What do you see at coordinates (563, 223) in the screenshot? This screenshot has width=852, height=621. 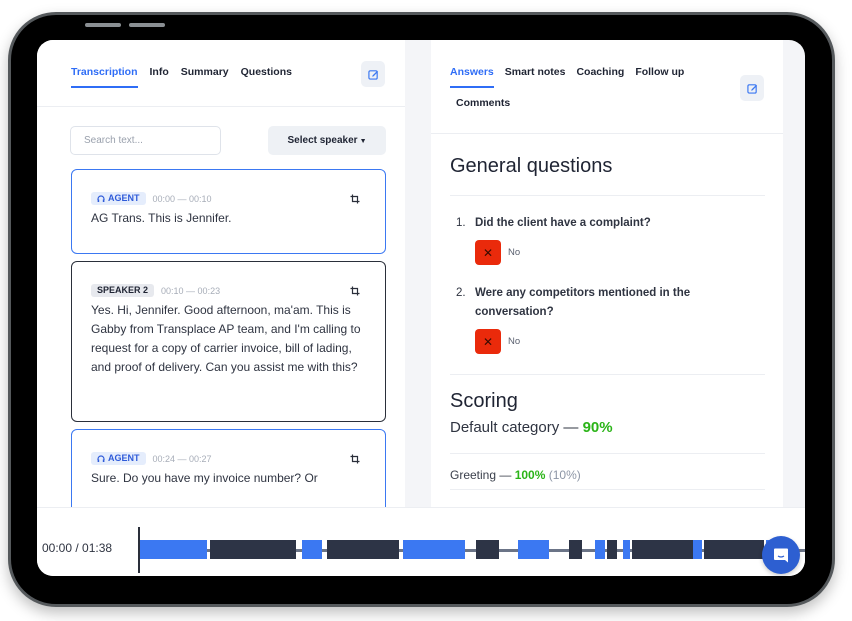 I see `question-text: Did the client have a complaint?` at bounding box center [563, 223].